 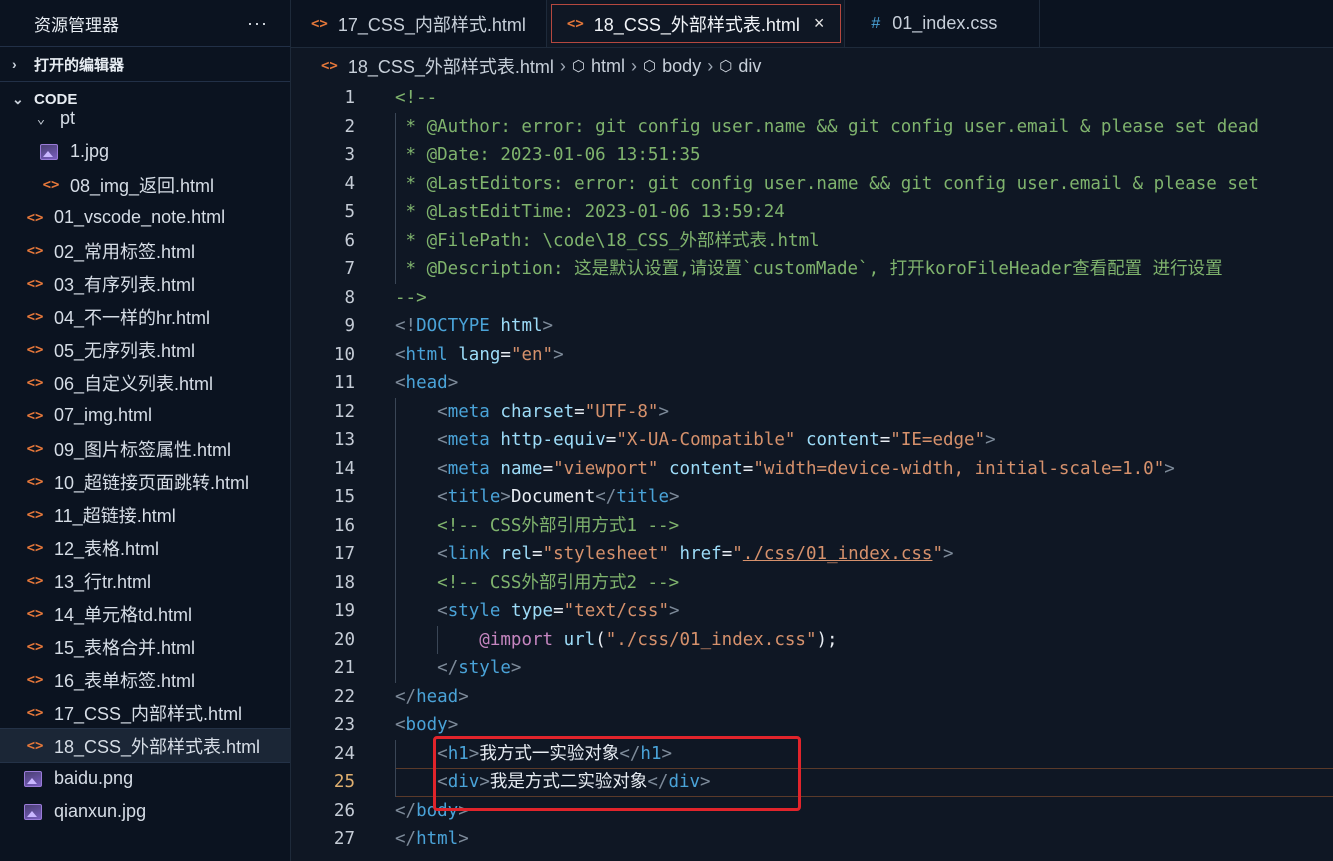 I want to click on code-line: 11 <head>, so click(x=812, y=383).